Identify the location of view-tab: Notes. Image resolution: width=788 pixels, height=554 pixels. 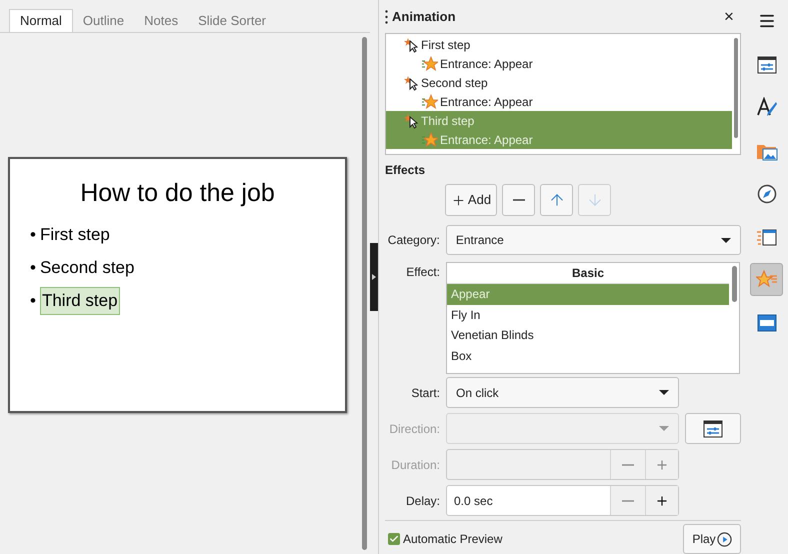
(161, 20).